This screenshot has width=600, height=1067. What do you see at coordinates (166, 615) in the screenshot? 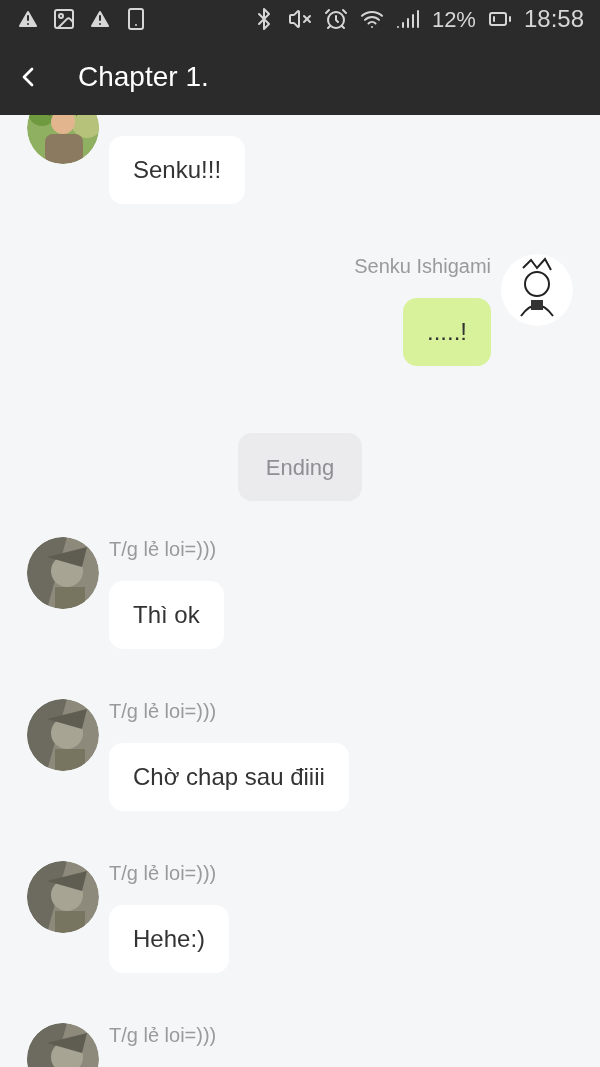
I see `message-bubble: Thì ok` at bounding box center [166, 615].